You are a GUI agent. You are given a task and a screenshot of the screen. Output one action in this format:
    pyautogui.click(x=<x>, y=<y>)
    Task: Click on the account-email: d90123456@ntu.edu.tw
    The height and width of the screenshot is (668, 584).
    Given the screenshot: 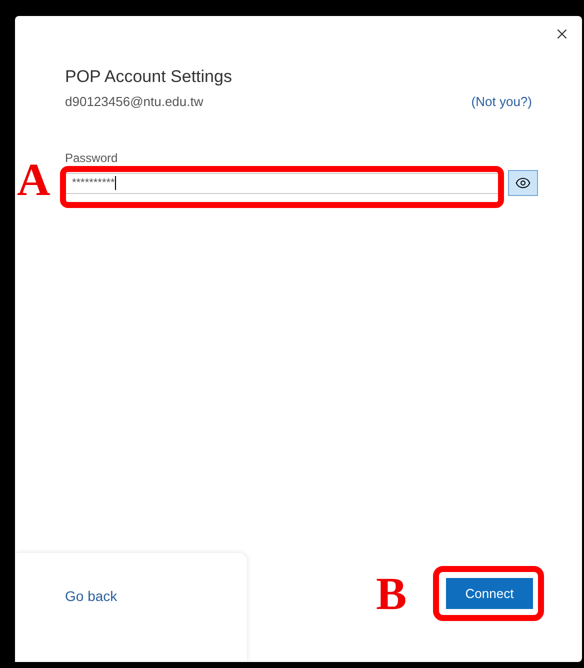 What is the action you would take?
    pyautogui.click(x=134, y=102)
    